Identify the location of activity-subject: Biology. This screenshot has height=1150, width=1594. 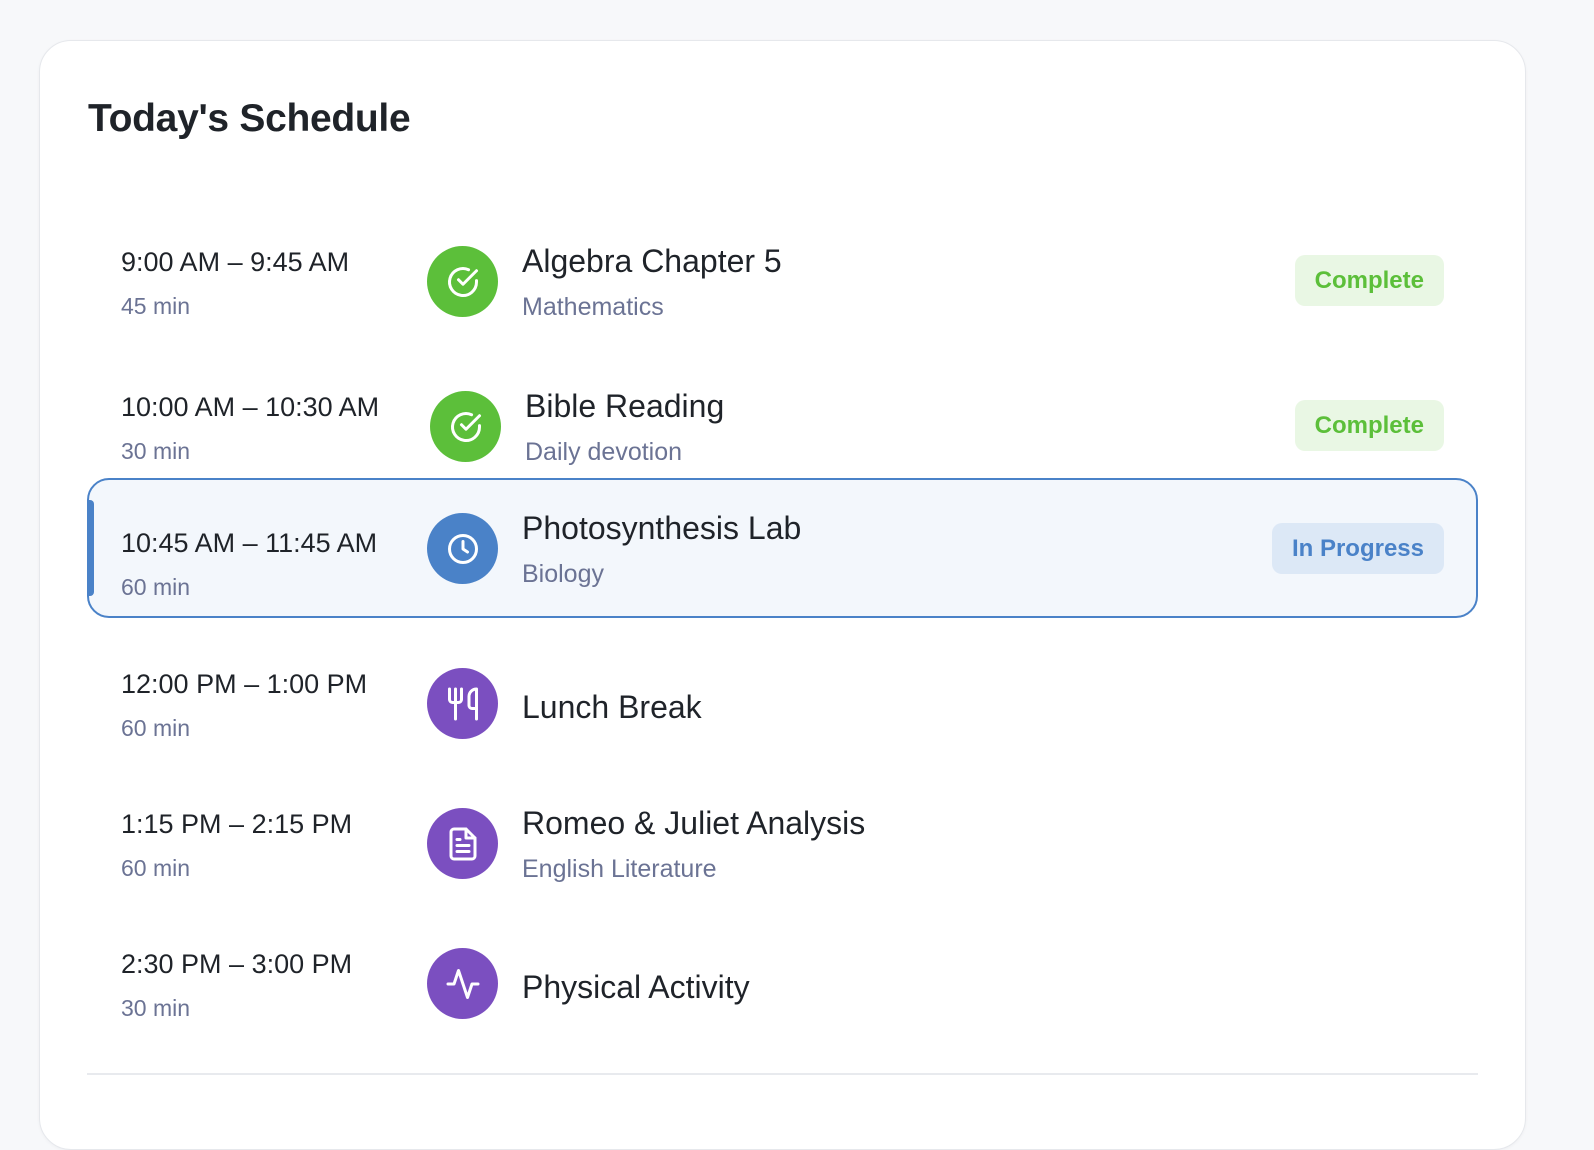
(563, 574).